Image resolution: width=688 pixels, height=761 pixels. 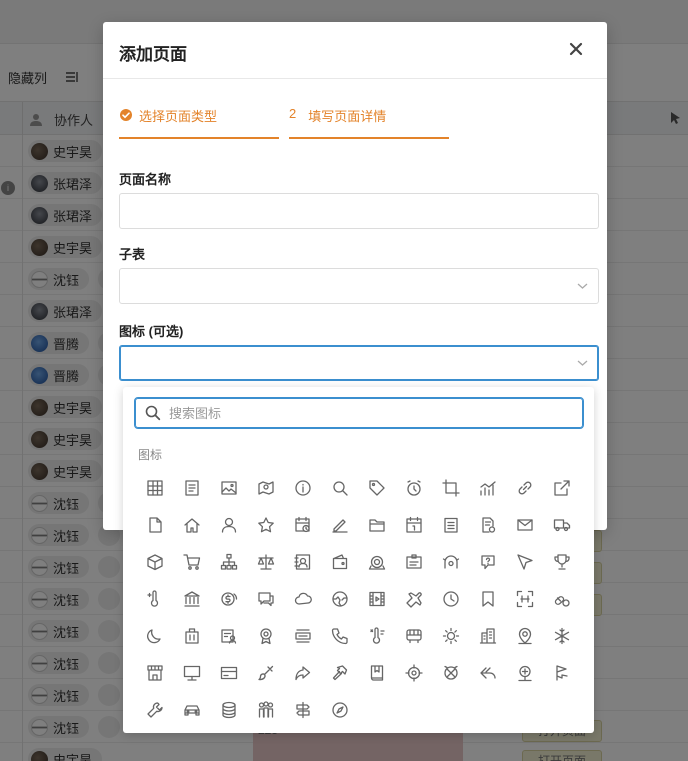 What do you see at coordinates (376, 672) in the screenshot?
I see `book-icon` at bounding box center [376, 672].